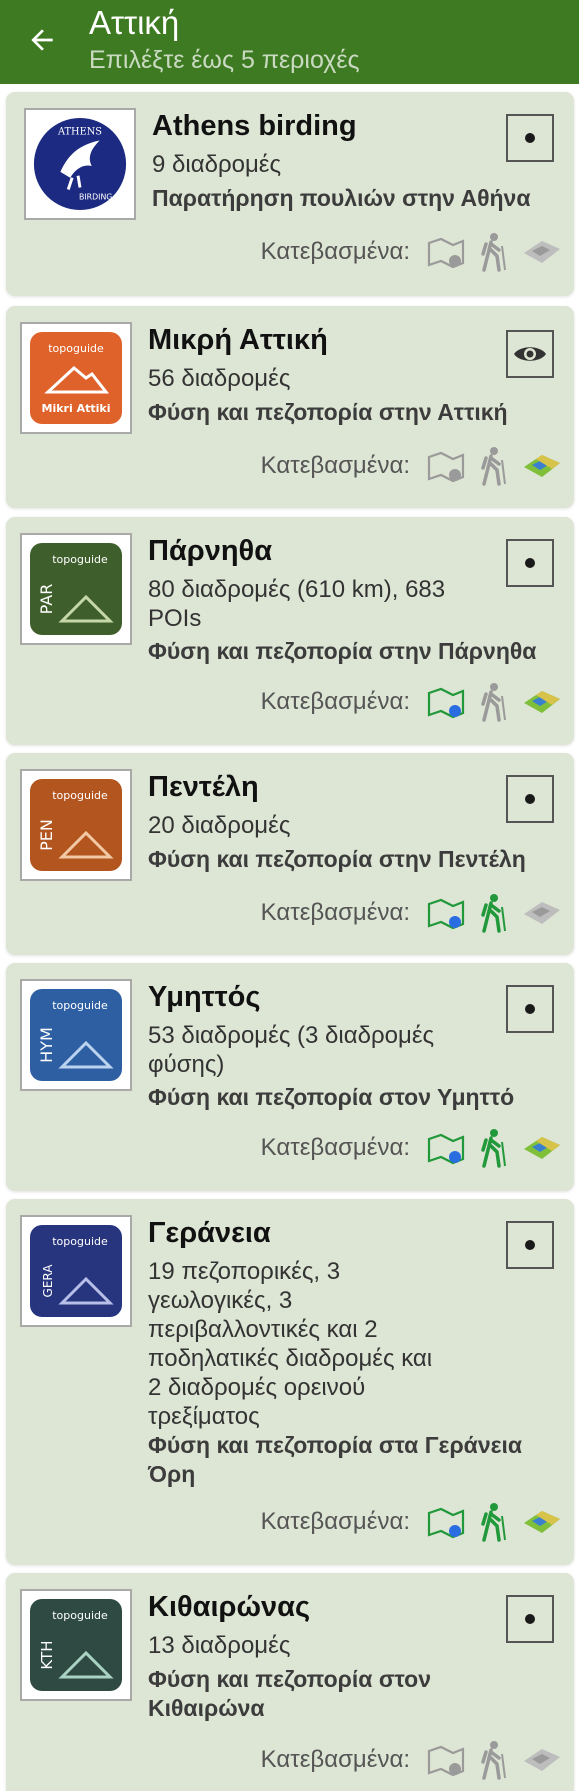  Describe the element at coordinates (203, 787) in the screenshot. I see `region-name: Πεντέλη` at that location.